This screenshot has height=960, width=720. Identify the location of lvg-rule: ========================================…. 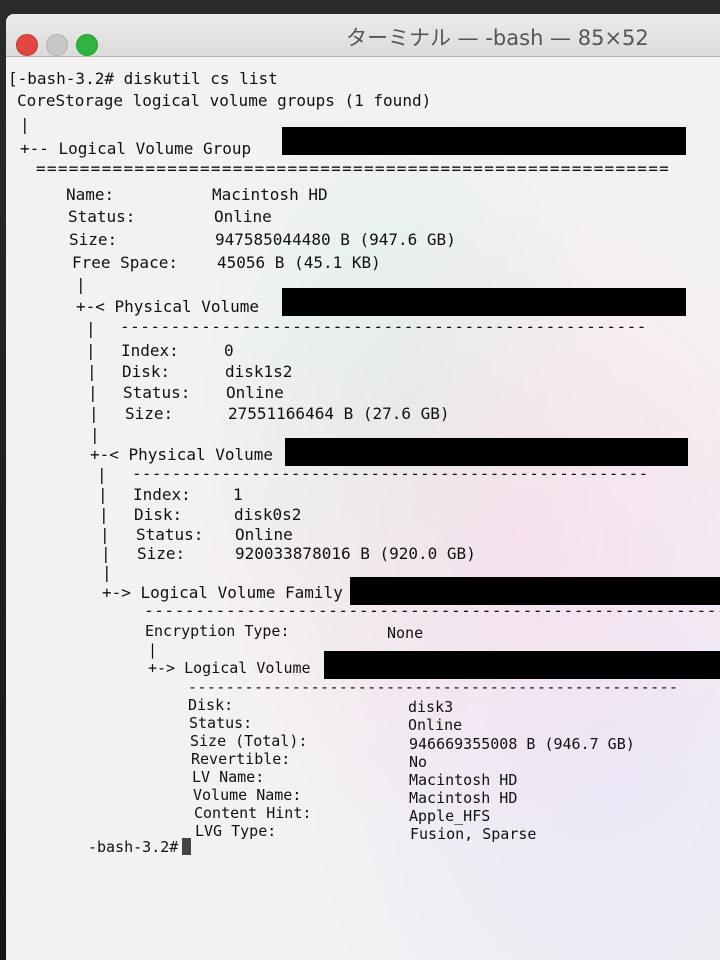
(353, 168).